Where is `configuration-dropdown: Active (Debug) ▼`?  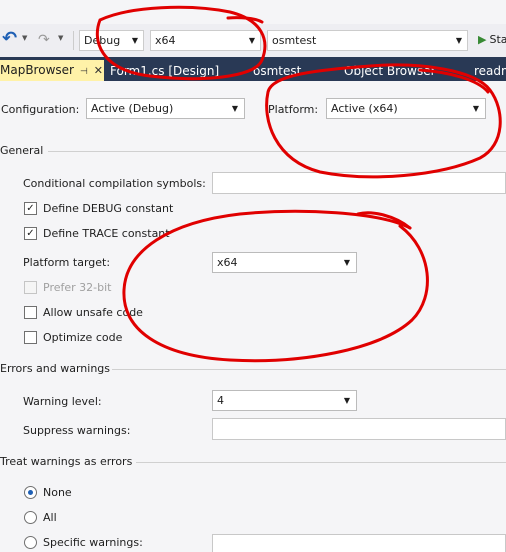 configuration-dropdown: Active (Debug) ▼ is located at coordinates (165, 108).